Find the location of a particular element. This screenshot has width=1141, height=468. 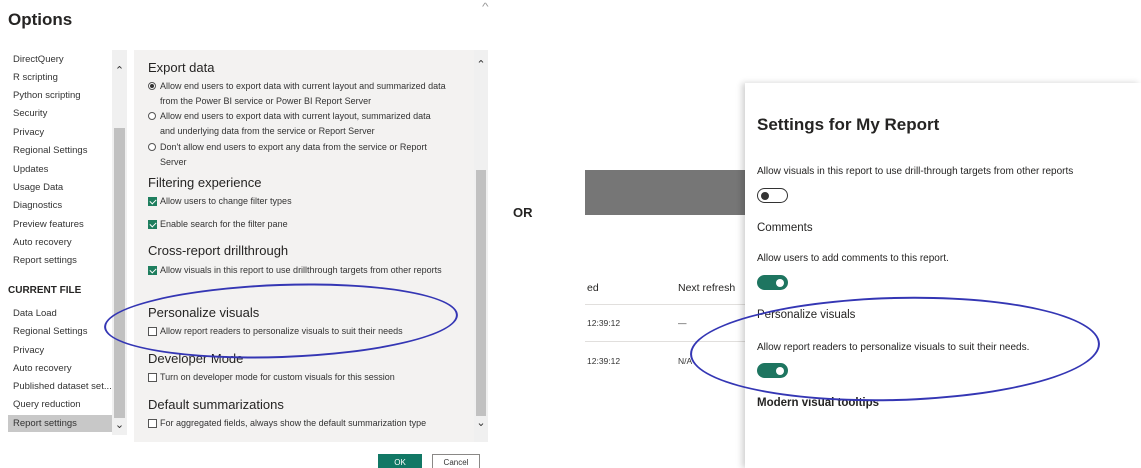

nav-scroll-up-icon: ⌃ is located at coordinates (119, 71).